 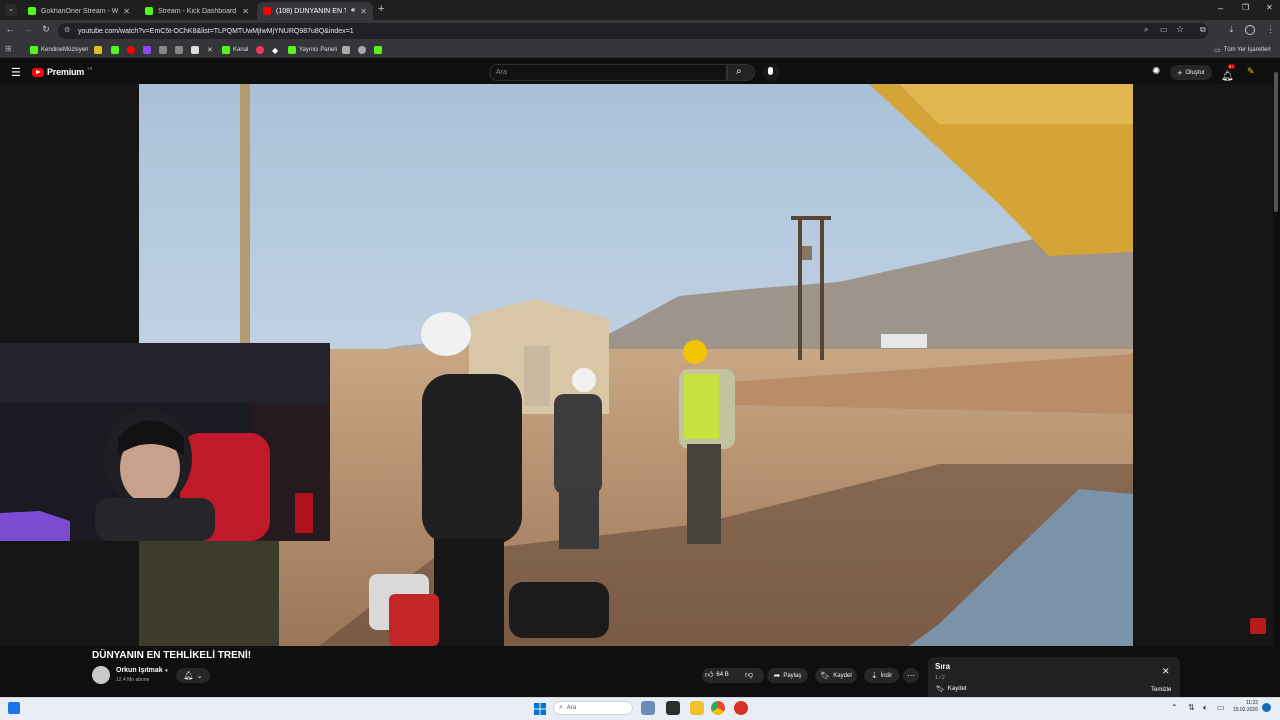 What do you see at coordinates (1156, 71) in the screenshot?
I see `ai-assistant-icon: ✺` at bounding box center [1156, 71].